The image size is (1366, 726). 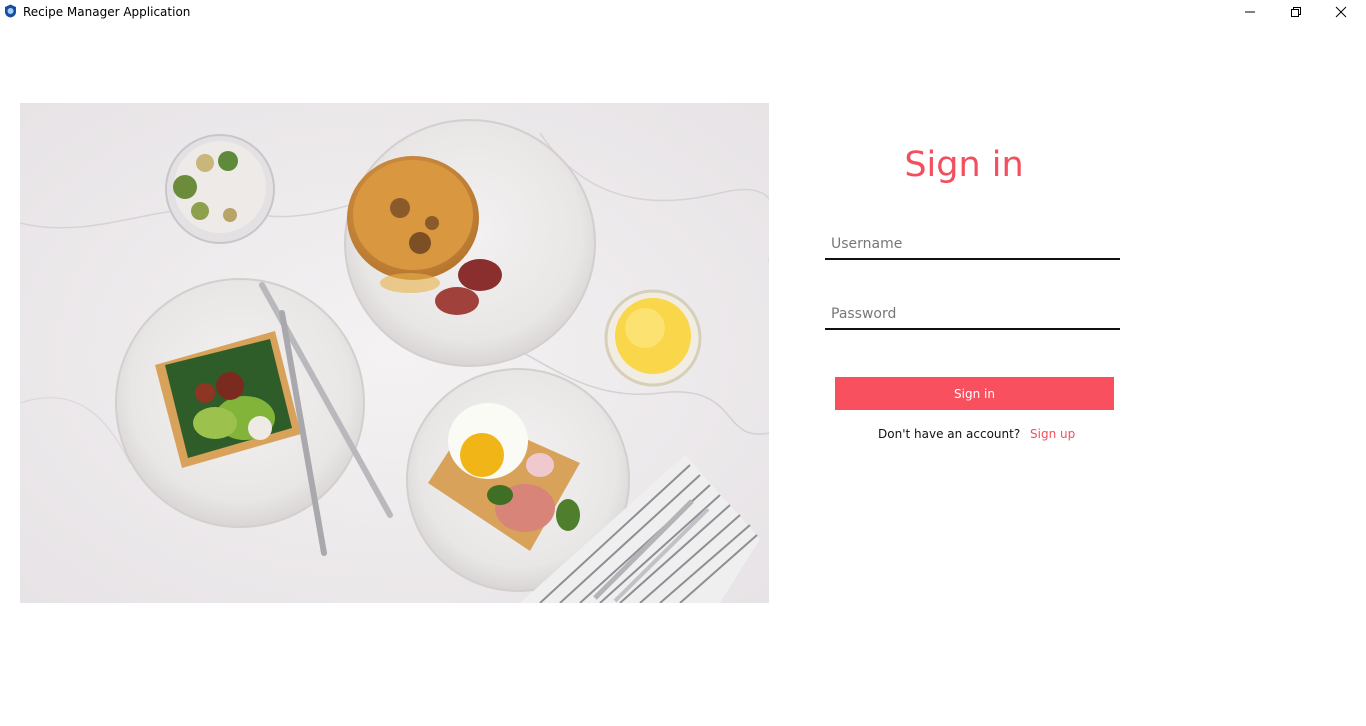 I want to click on close-button, so click(x=1341, y=12).